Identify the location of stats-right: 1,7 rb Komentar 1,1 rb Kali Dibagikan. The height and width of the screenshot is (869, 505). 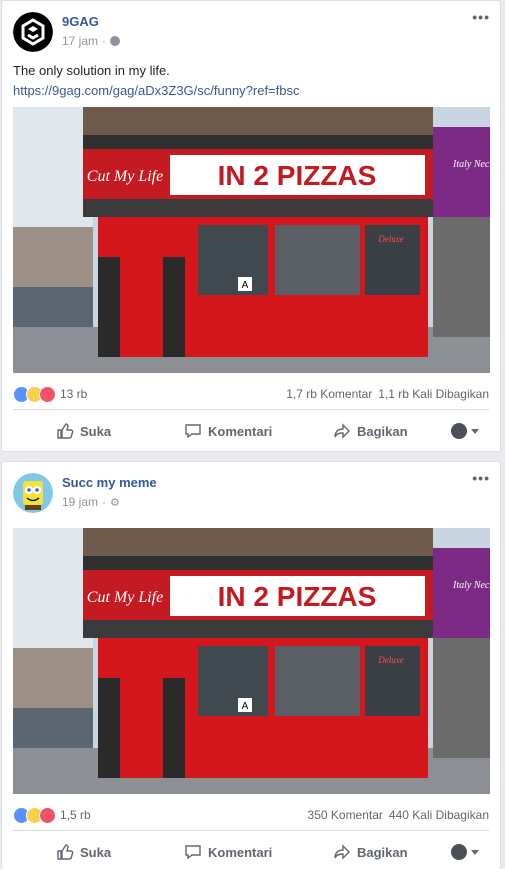
(387, 394).